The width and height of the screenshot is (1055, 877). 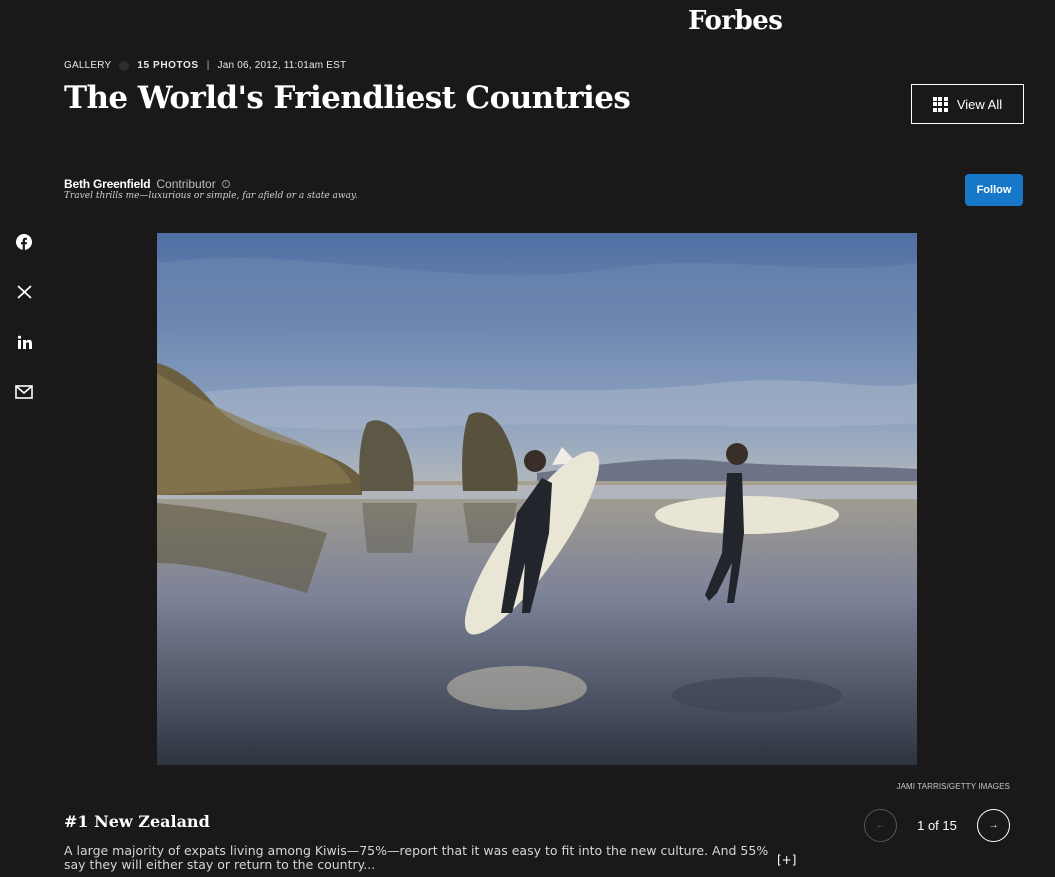 I want to click on camera-dot-icon, so click(x=124, y=65).